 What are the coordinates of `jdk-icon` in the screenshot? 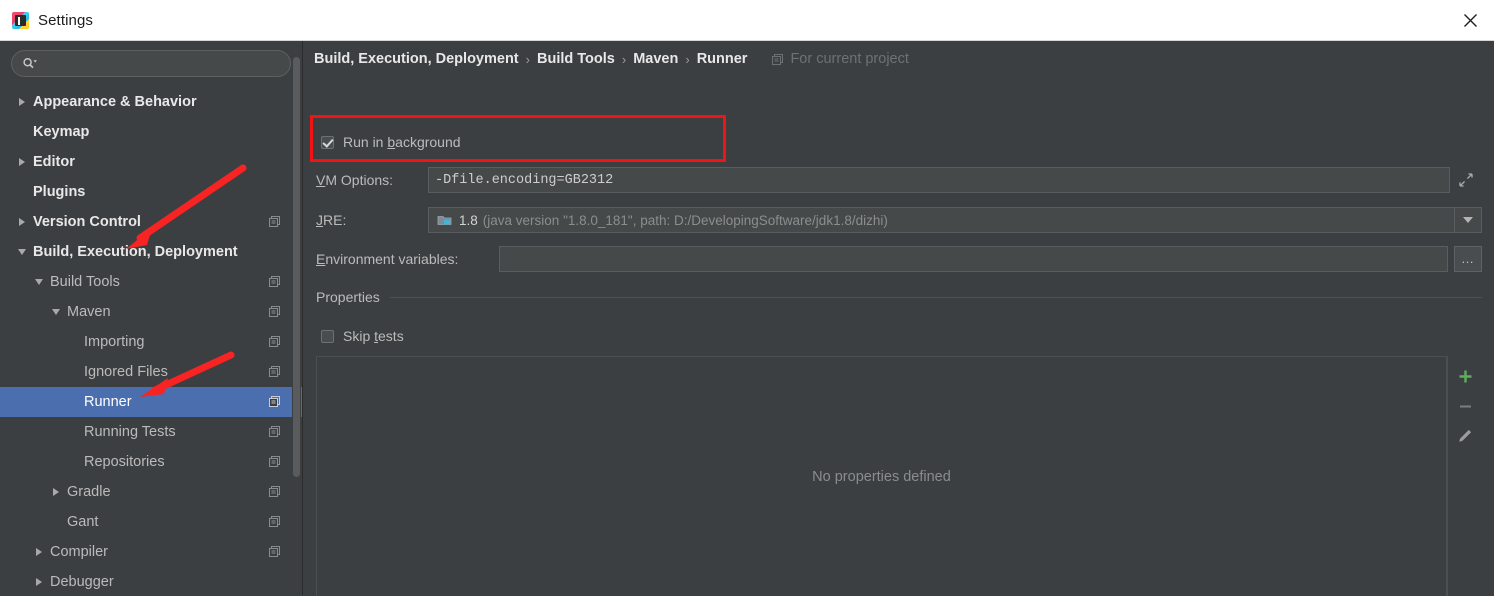 It's located at (444, 220).